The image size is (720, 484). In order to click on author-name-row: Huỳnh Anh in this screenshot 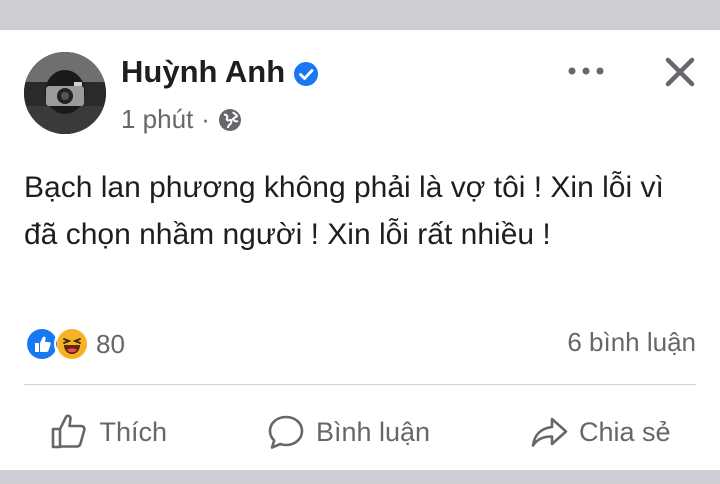, I will do `click(220, 72)`.